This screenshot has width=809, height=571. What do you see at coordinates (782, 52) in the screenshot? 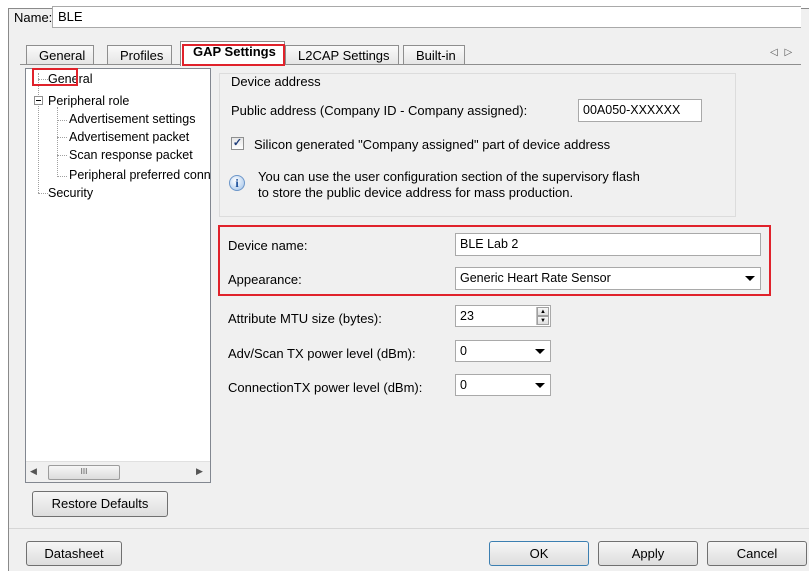
I see `tab-scroll-arrows-icon: ◁ ▷` at bounding box center [782, 52].